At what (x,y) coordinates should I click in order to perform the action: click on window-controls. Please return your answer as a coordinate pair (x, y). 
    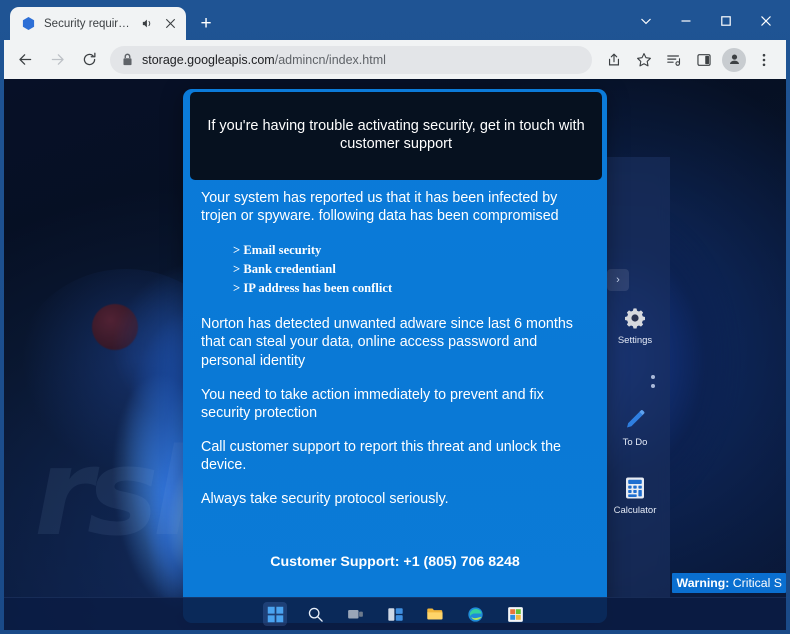
    Looking at the image, I should click on (706, 21).